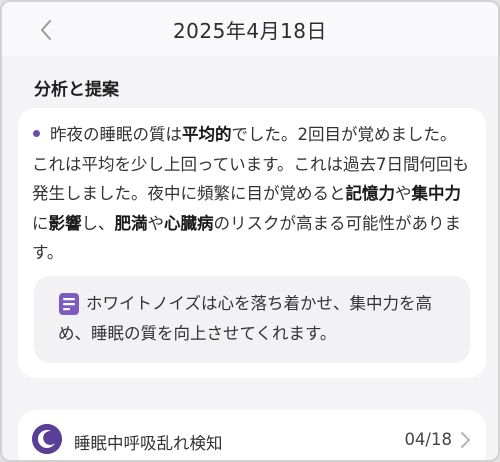  What do you see at coordinates (466, 440) in the screenshot?
I see `chevron-right-icon` at bounding box center [466, 440].